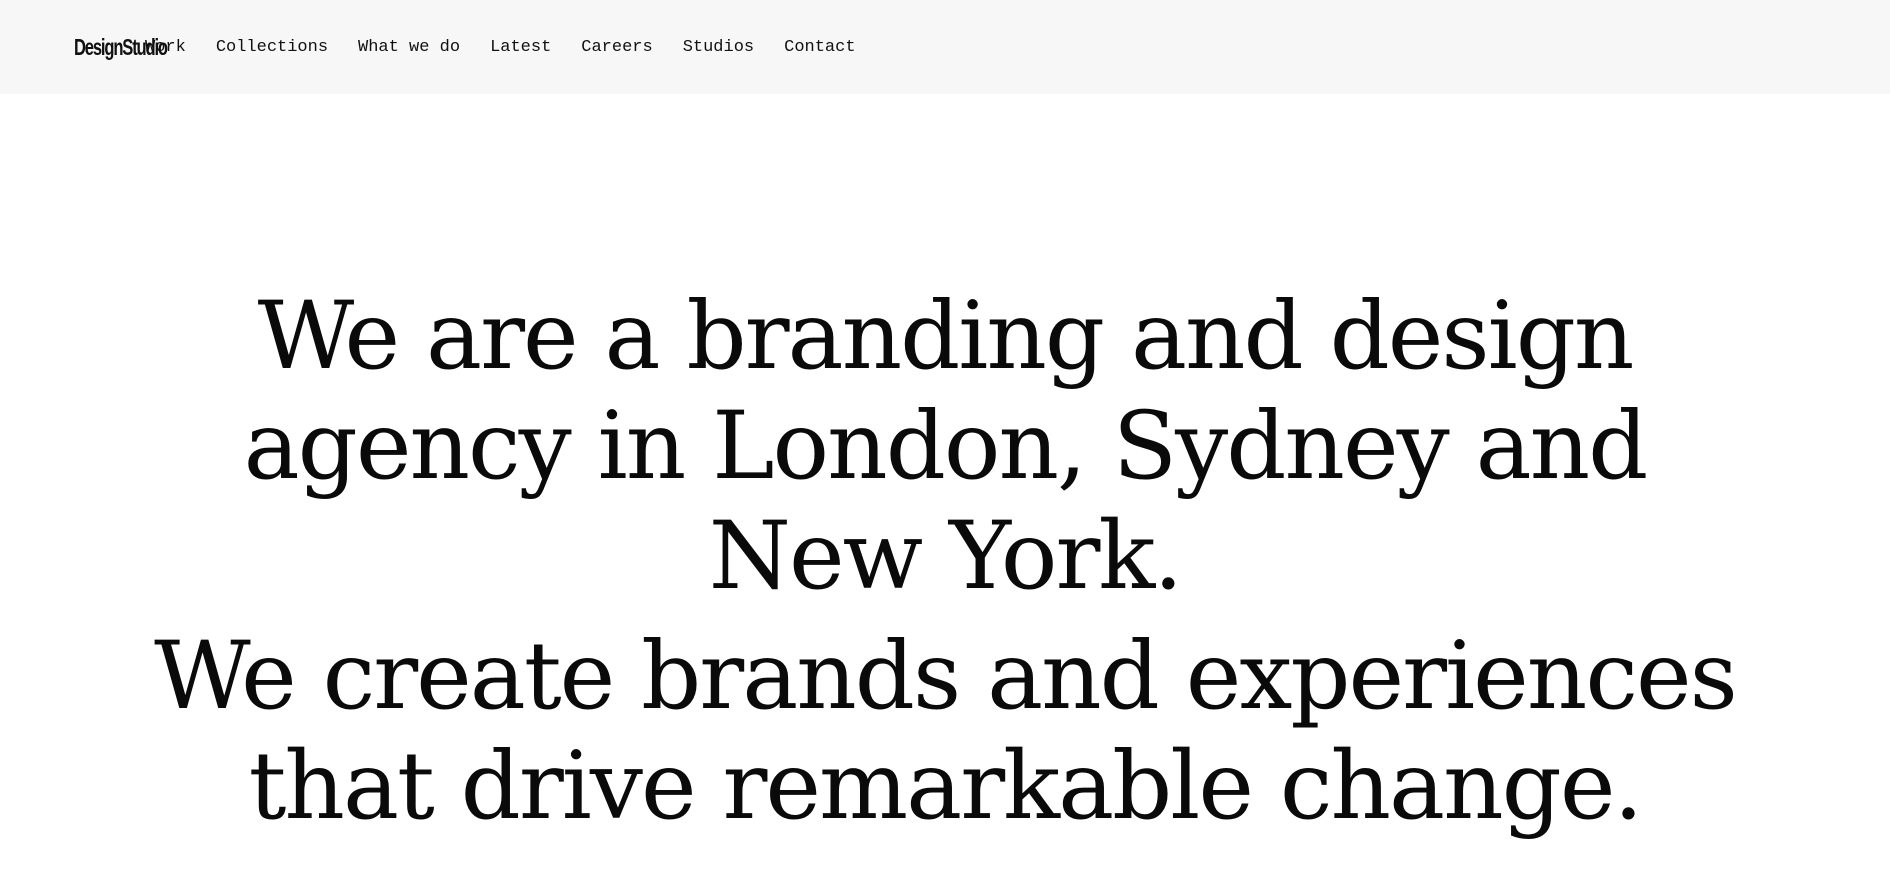 The height and width of the screenshot is (881, 1890). What do you see at coordinates (945, 556) in the screenshot?
I see `hero-line: New York.` at bounding box center [945, 556].